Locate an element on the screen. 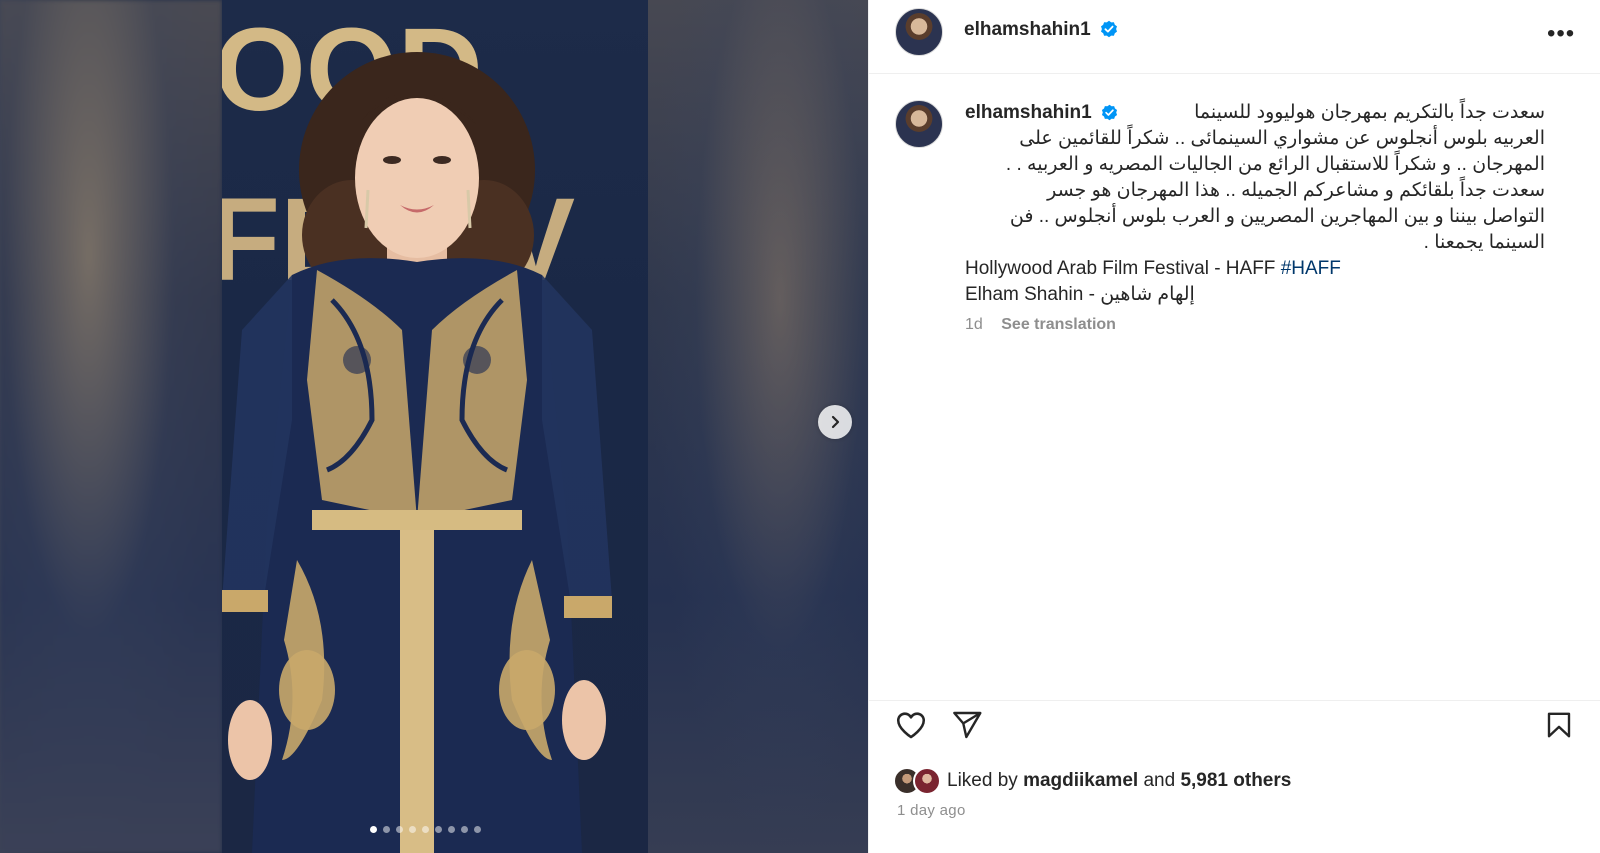  post-timestamp: 1 day ago is located at coordinates (931, 810).